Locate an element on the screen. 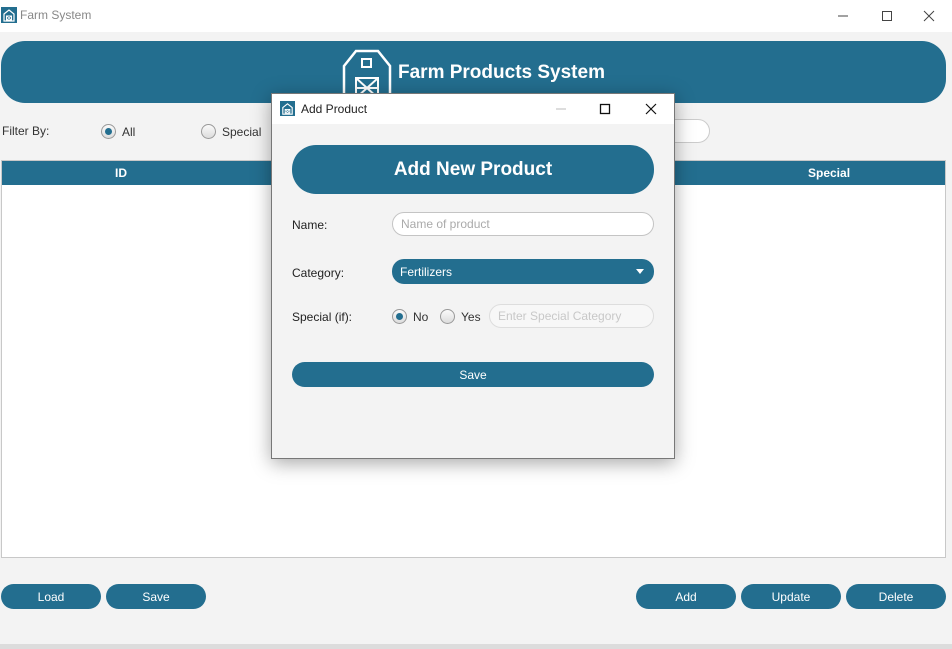 This screenshot has width=952, height=649. delete-button: Delete is located at coordinates (896, 596).